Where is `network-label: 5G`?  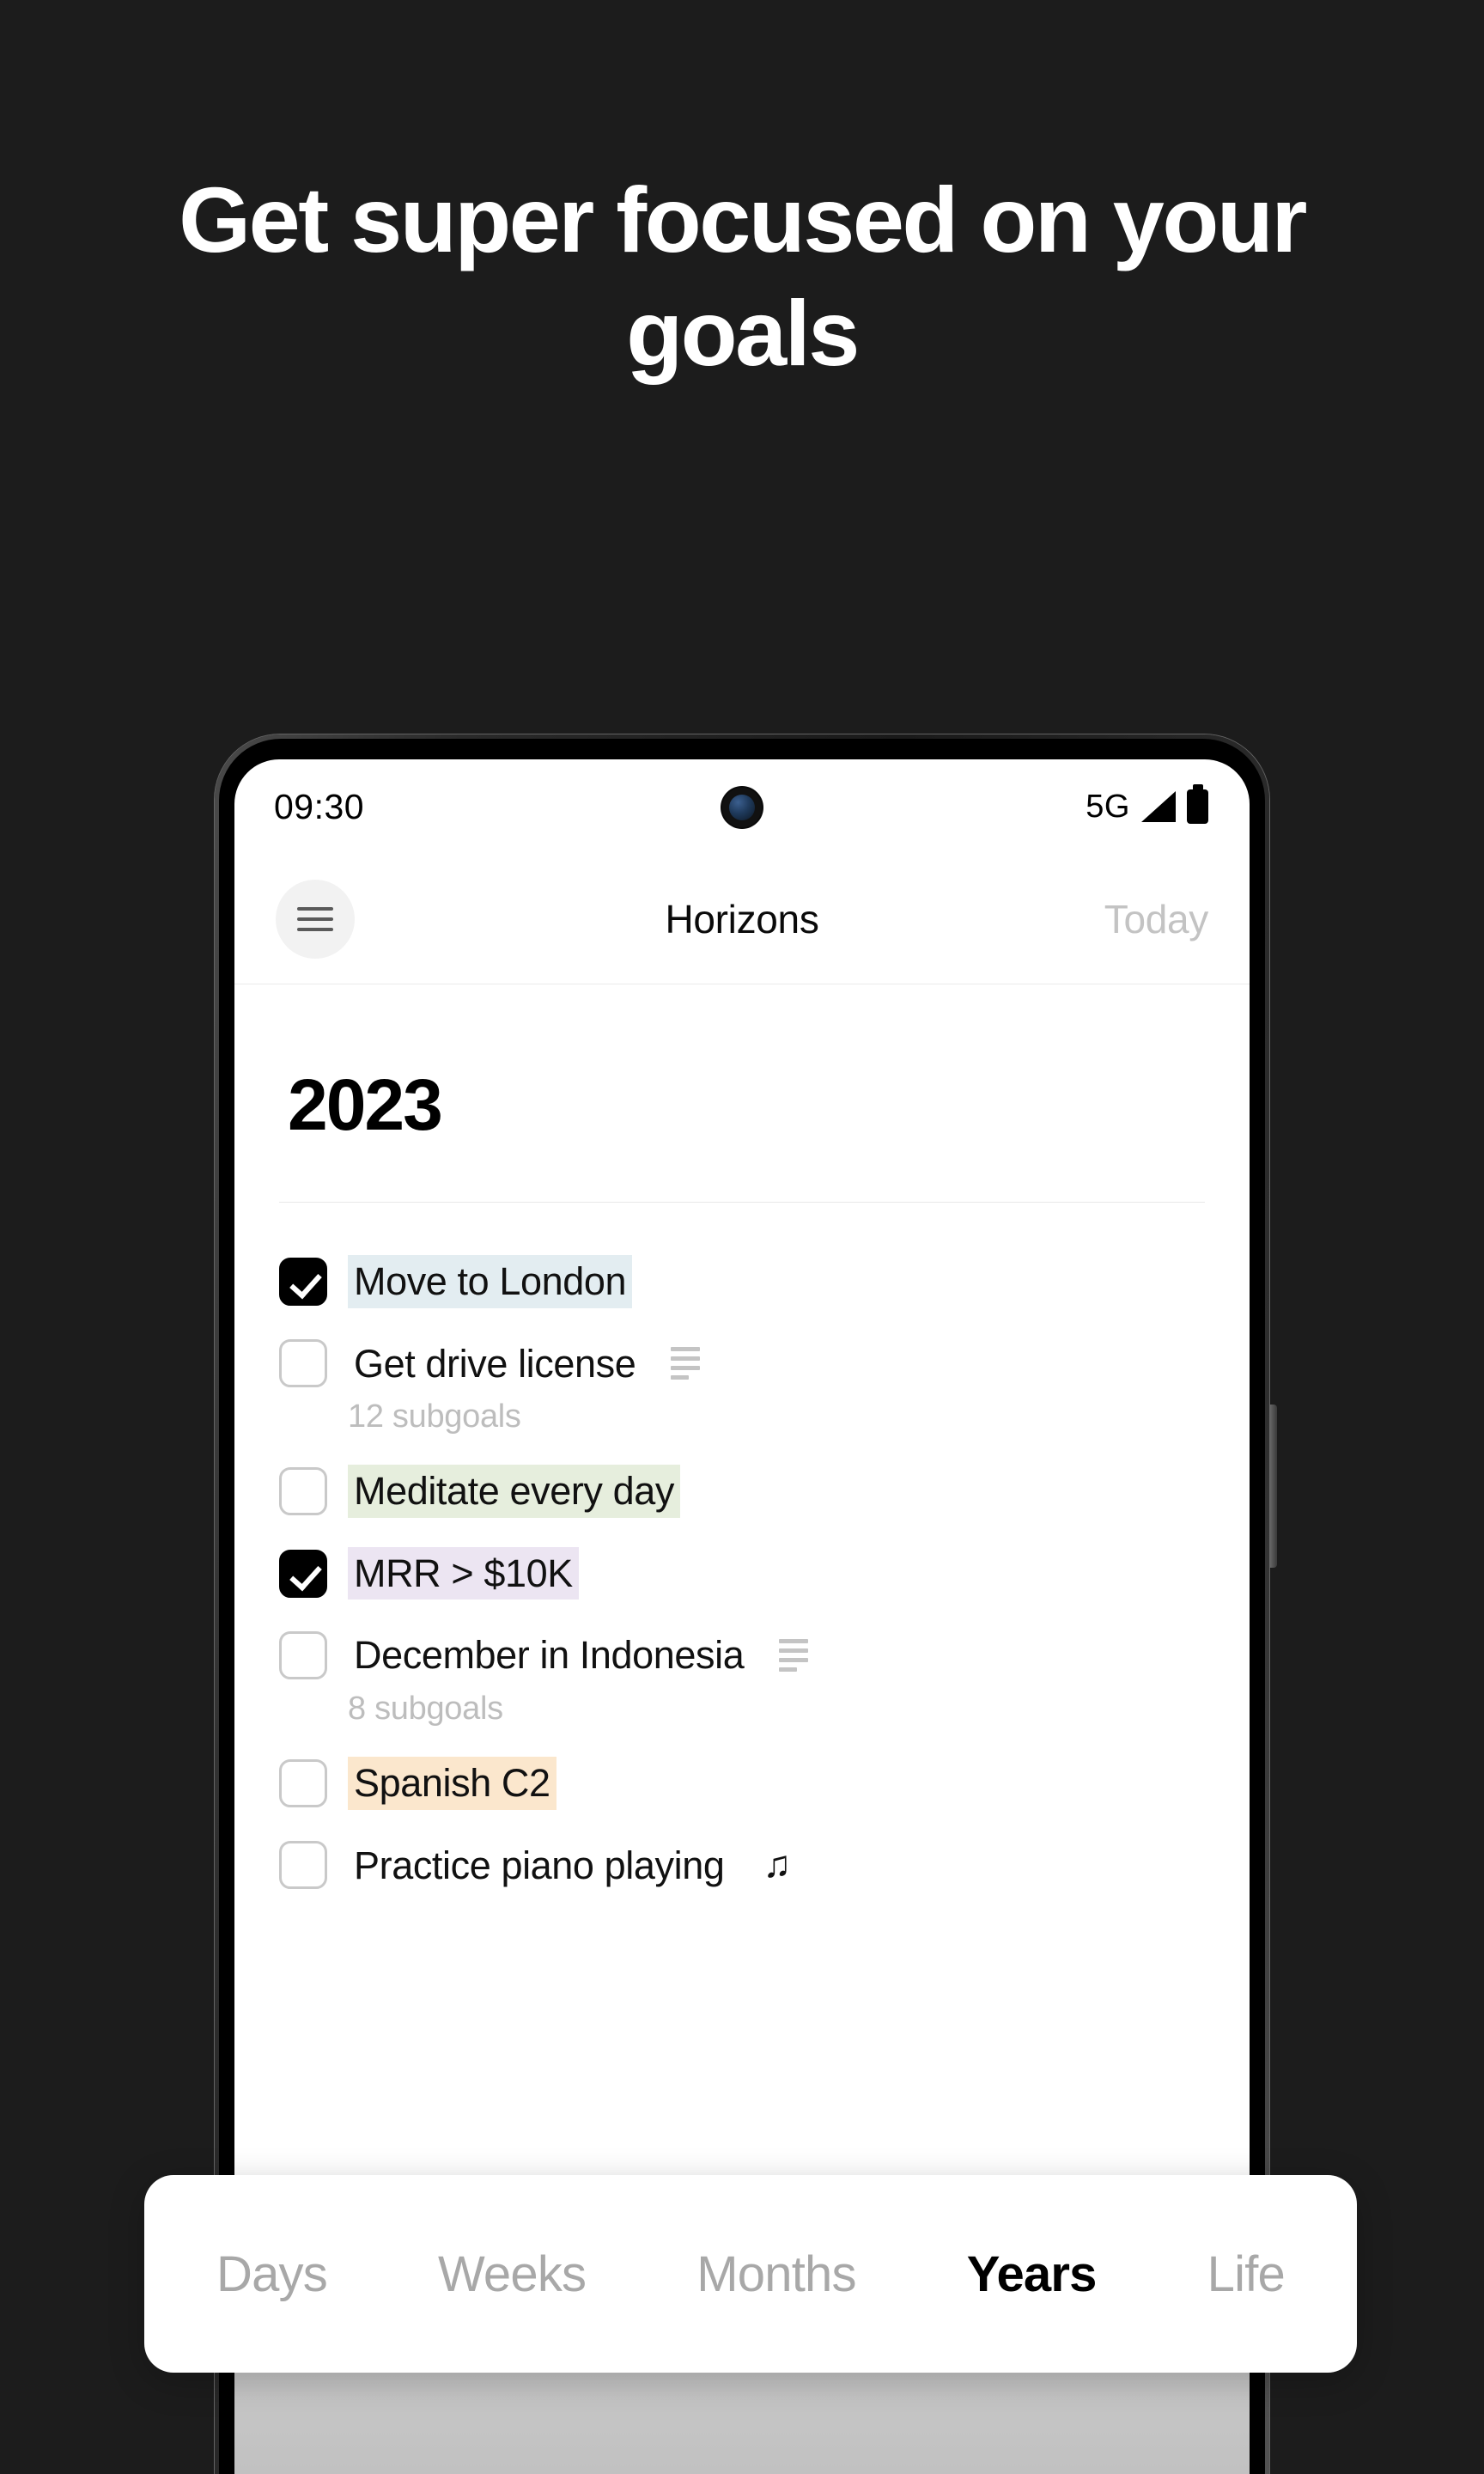 network-label: 5G is located at coordinates (1108, 806).